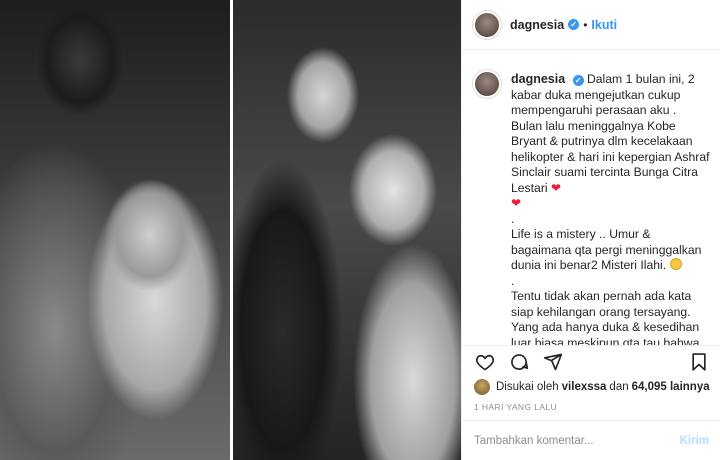  I want to click on action-bar, so click(591, 361).